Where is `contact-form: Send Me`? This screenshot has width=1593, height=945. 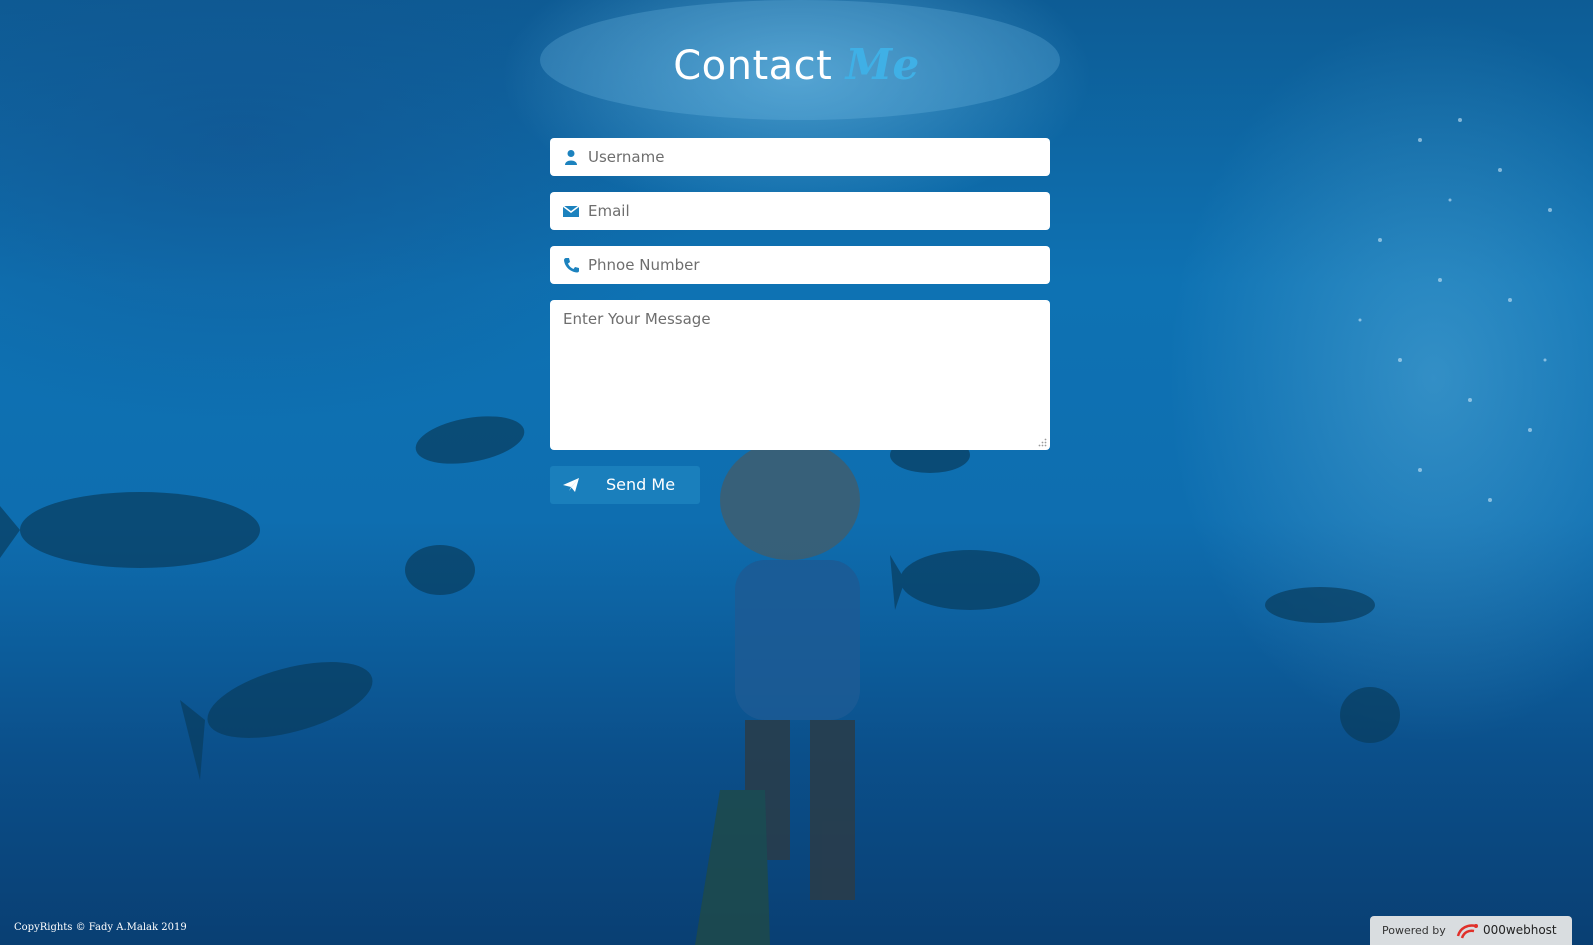
contact-form: Send Me is located at coordinates (800, 321).